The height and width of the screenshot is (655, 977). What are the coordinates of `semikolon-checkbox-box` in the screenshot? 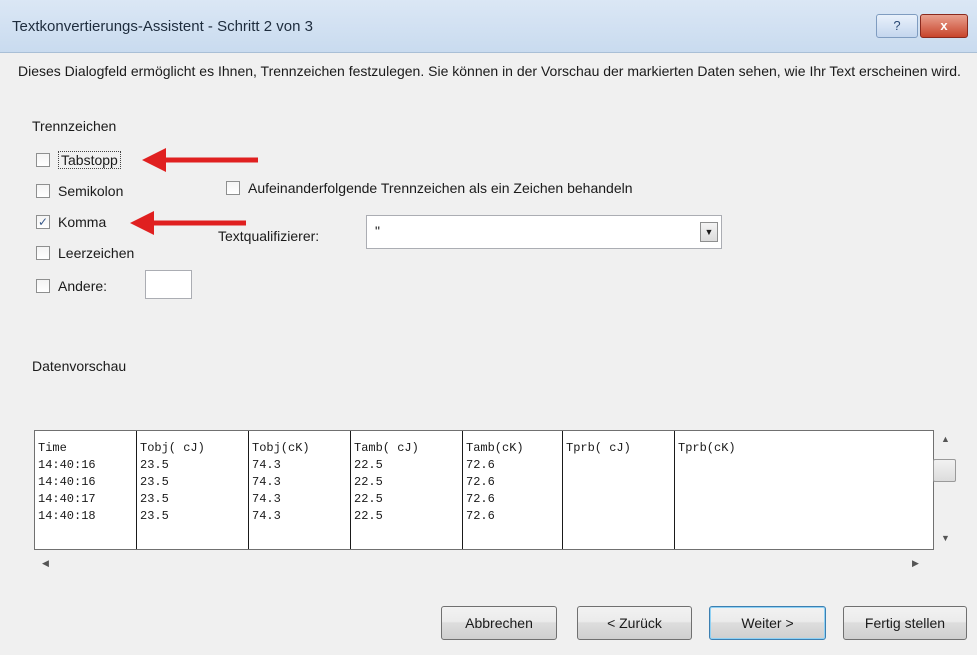 It's located at (43, 191).